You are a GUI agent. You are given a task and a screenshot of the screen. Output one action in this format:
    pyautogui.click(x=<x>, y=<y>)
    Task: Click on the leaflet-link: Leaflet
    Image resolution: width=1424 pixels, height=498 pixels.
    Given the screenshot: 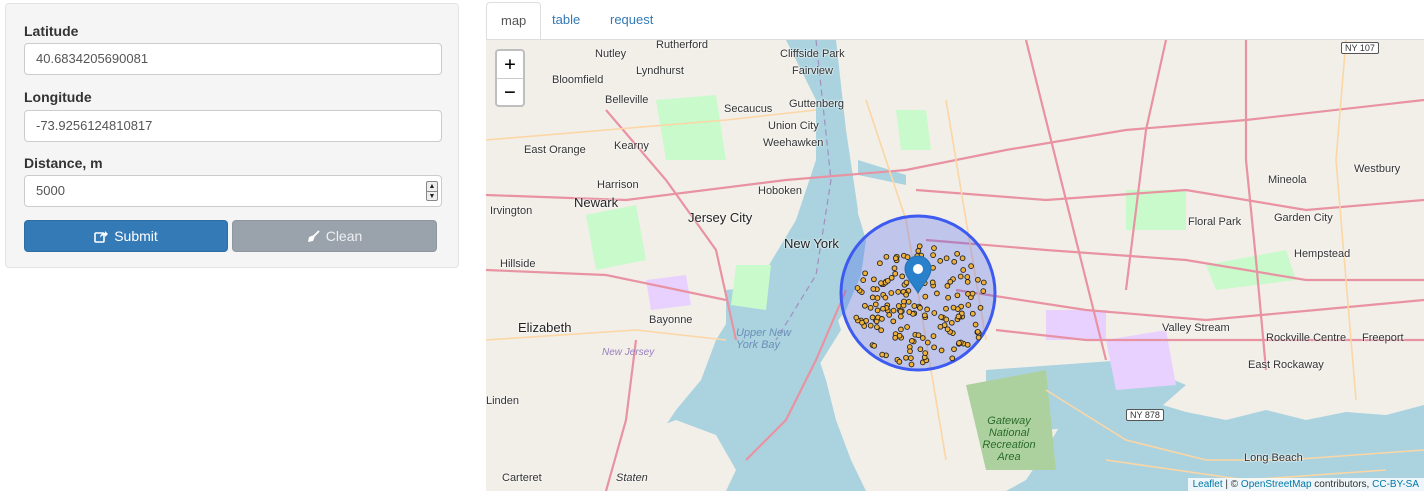 What is the action you would take?
    pyautogui.click(x=1208, y=484)
    